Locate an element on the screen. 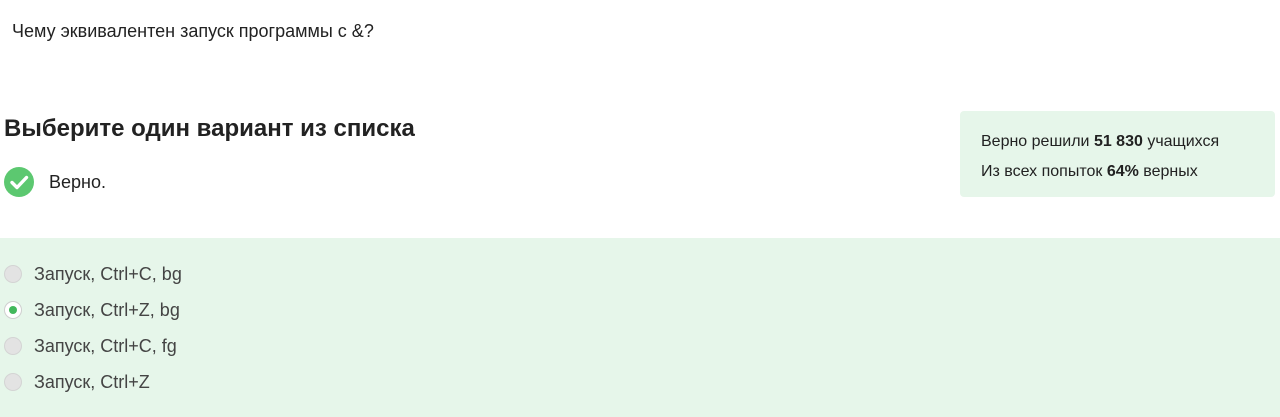 Image resolution: width=1280 pixels, height=417 pixels. stats-attempts-suffix: верных is located at coordinates (1168, 171).